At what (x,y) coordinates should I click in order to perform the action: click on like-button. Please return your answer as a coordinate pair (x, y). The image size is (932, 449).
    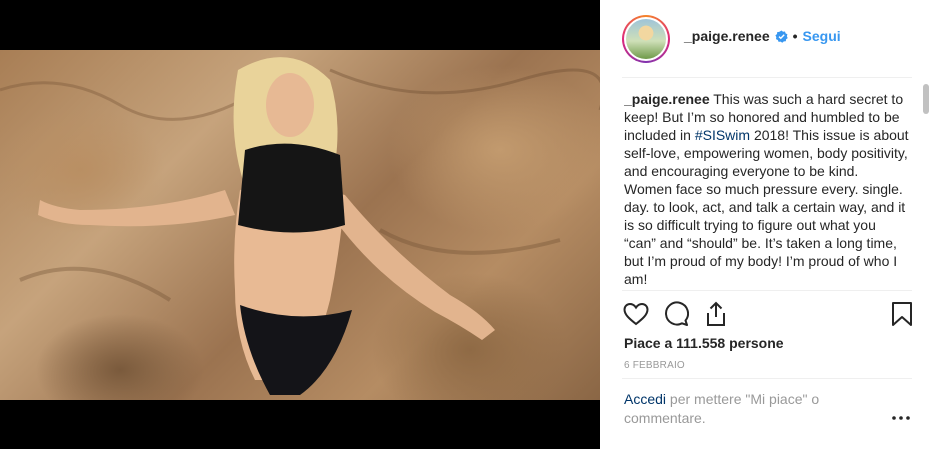
    Looking at the image, I should click on (636, 314).